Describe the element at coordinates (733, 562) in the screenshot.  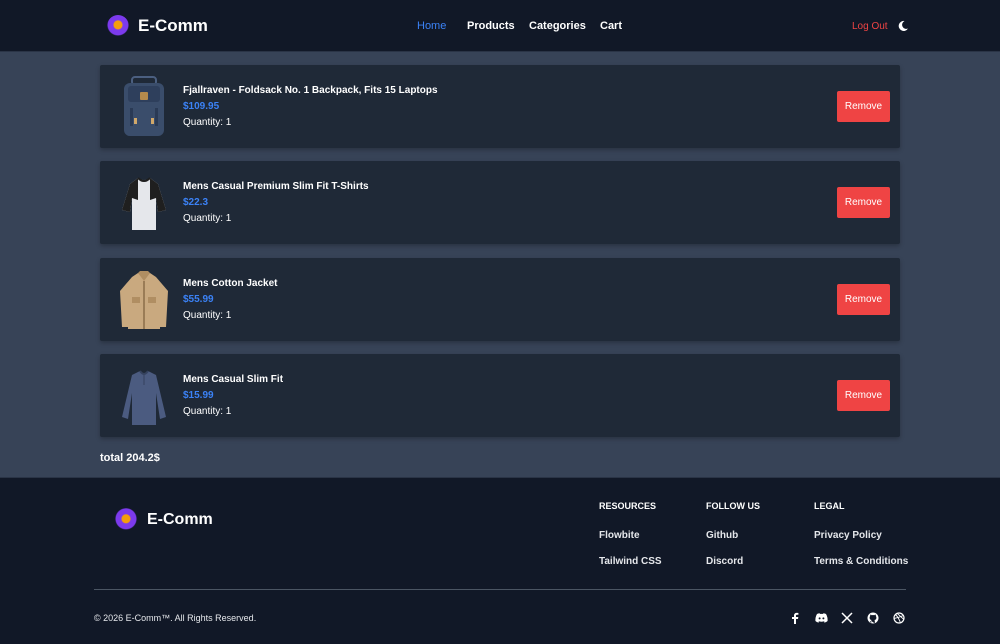
I see `footer-link-discord: Discord` at that location.